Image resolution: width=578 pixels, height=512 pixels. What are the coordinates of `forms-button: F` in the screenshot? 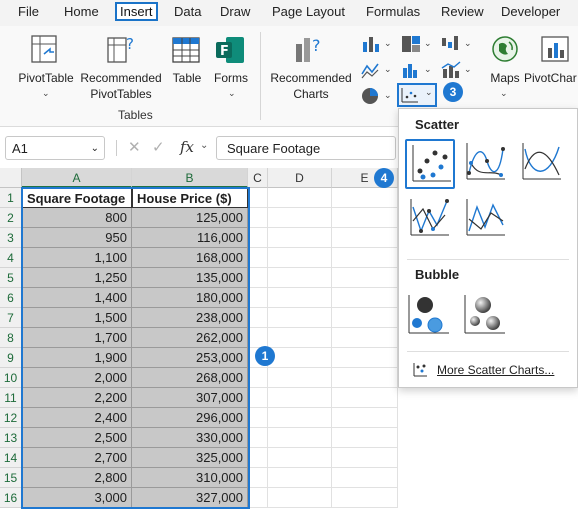 It's located at (231, 51).